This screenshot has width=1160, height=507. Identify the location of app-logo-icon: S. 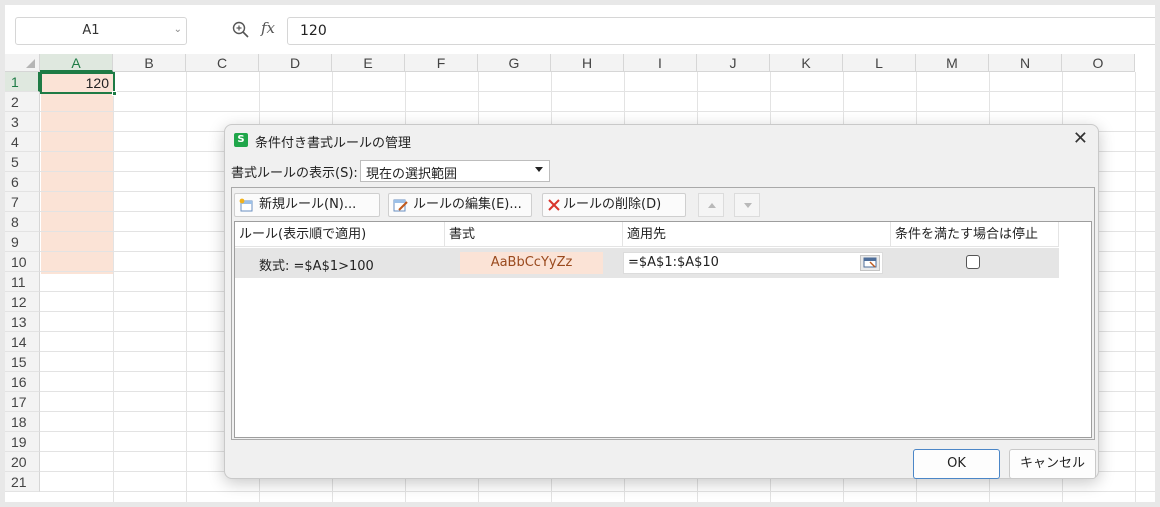
(241, 140).